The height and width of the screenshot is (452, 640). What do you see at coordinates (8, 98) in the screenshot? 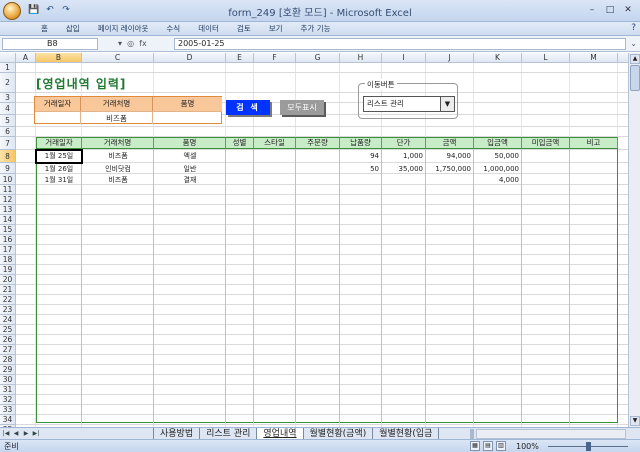
I see `row-header-3: 3` at bounding box center [8, 98].